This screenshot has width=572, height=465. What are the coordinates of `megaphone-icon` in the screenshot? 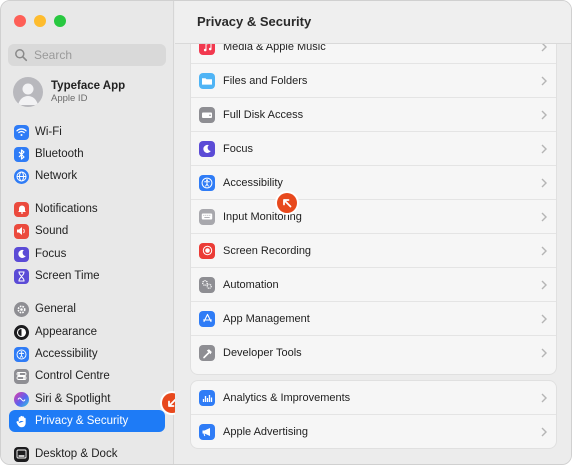 It's located at (207, 432).